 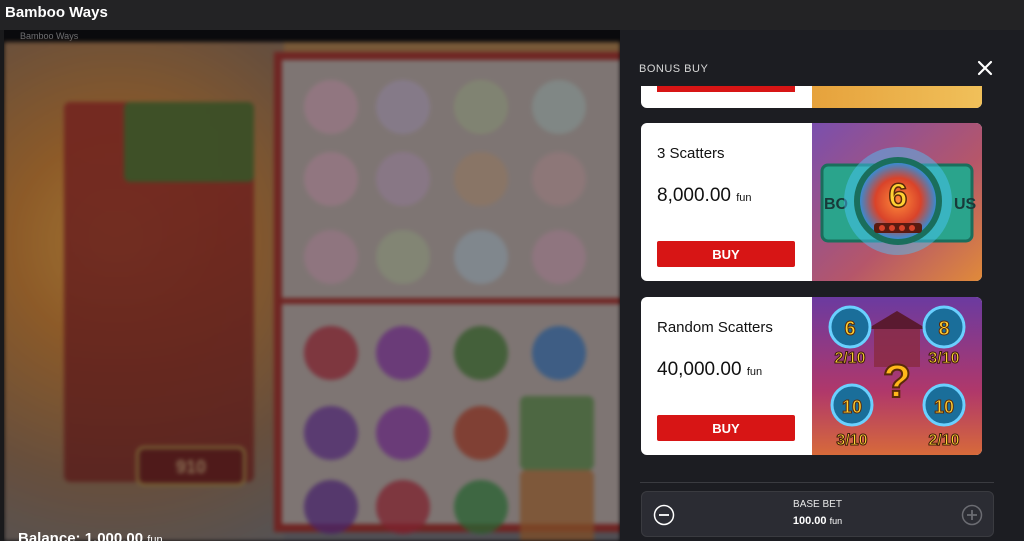 I want to click on scatter-badge-3: 10 3/10, so click(x=852, y=416).